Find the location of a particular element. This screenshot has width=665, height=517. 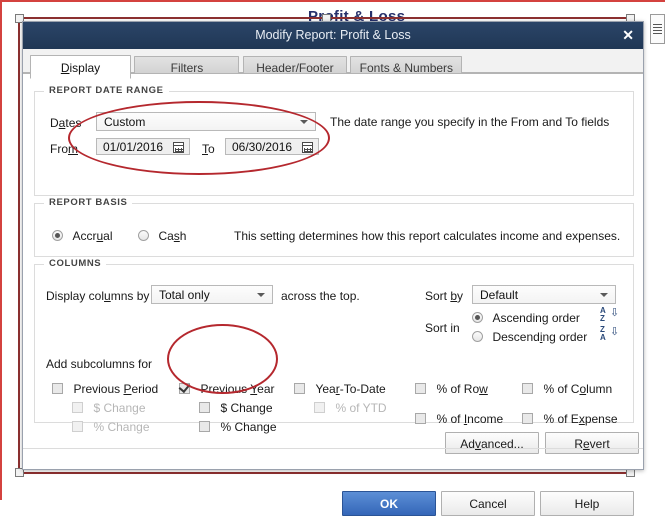

previous-period-dollar-change-checkbox is located at coordinates (77, 407).